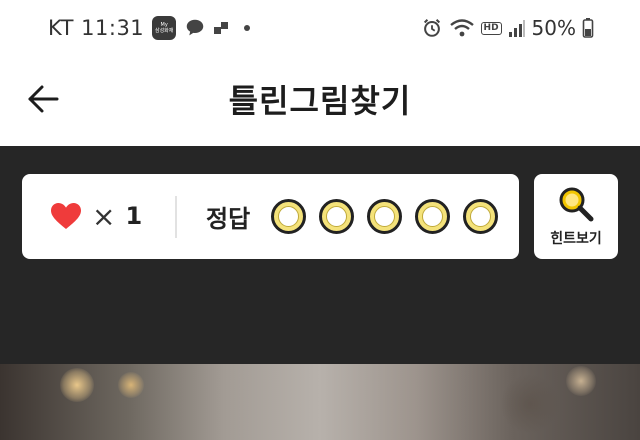 This screenshot has height=440, width=640. Describe the element at coordinates (221, 28) in the screenshot. I see `notification-glyph-icon` at that location.